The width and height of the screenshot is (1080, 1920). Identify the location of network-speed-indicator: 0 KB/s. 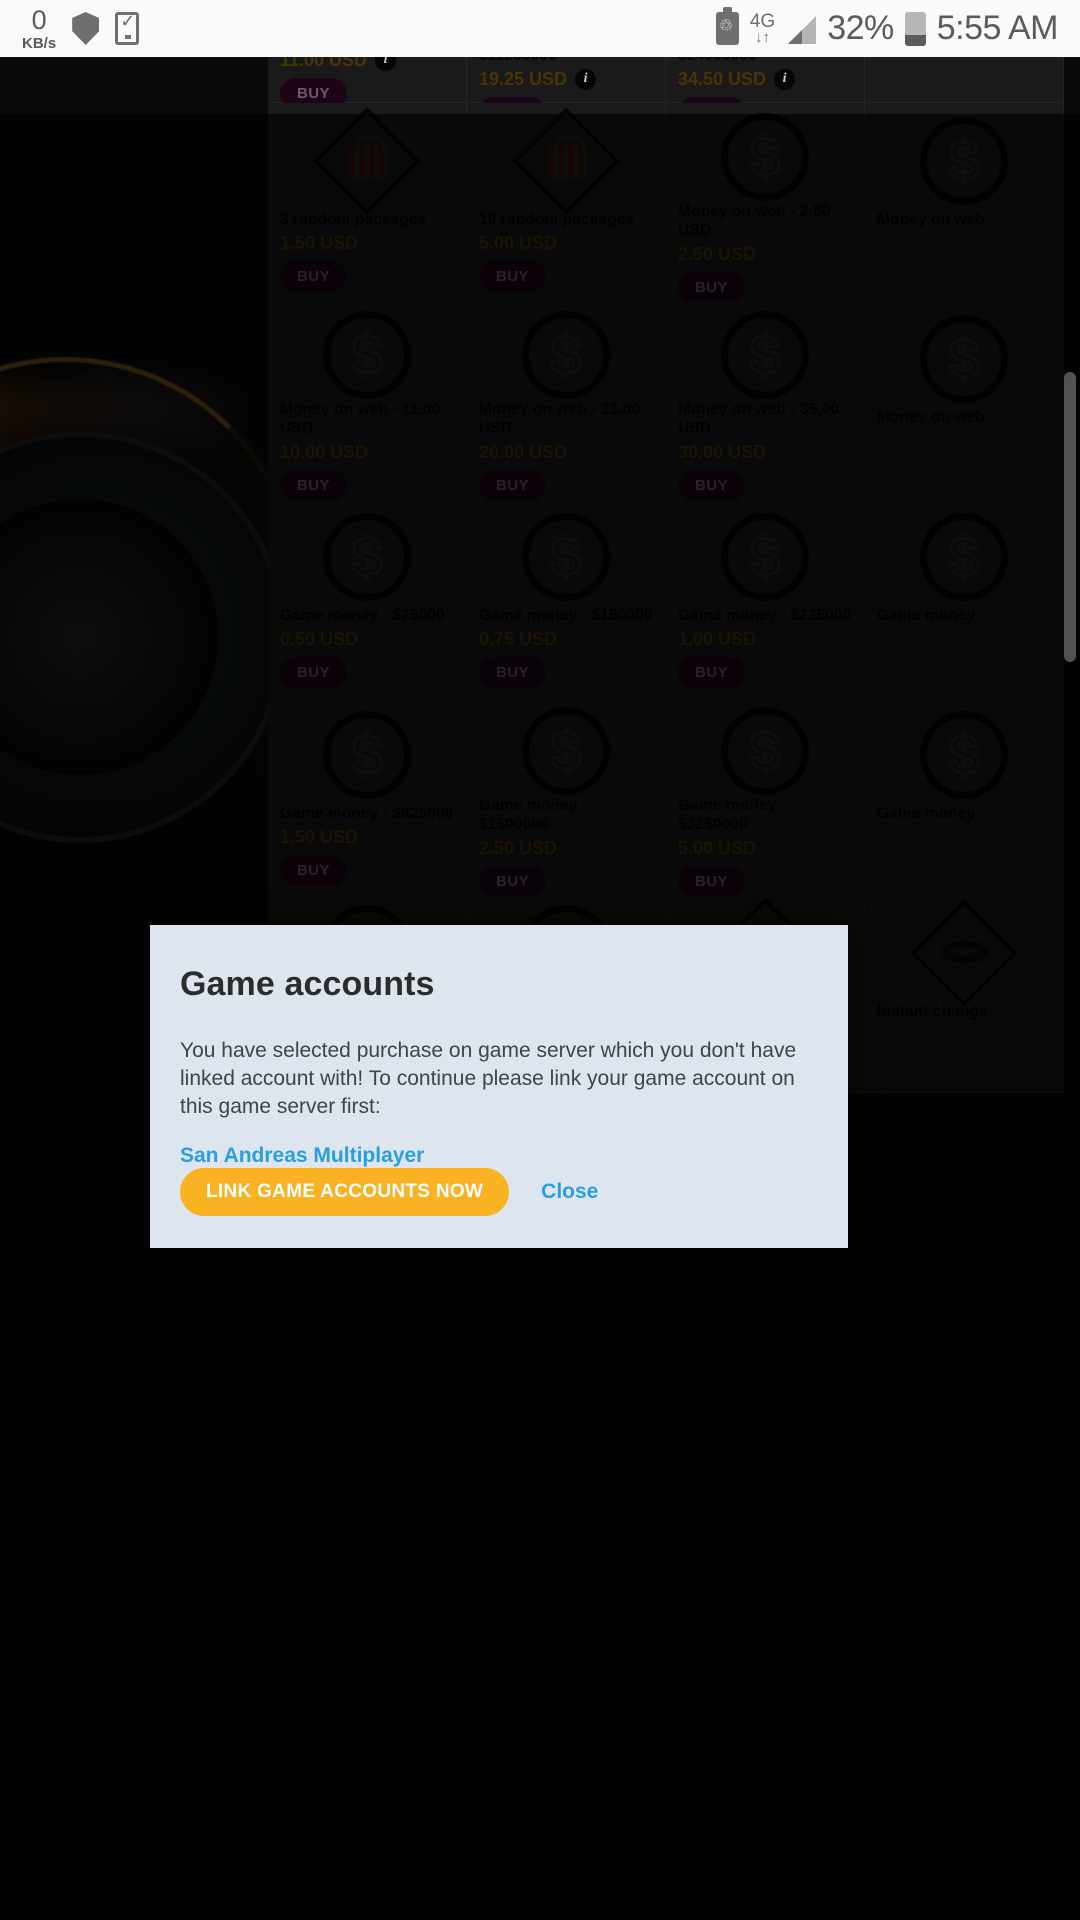
(39, 28).